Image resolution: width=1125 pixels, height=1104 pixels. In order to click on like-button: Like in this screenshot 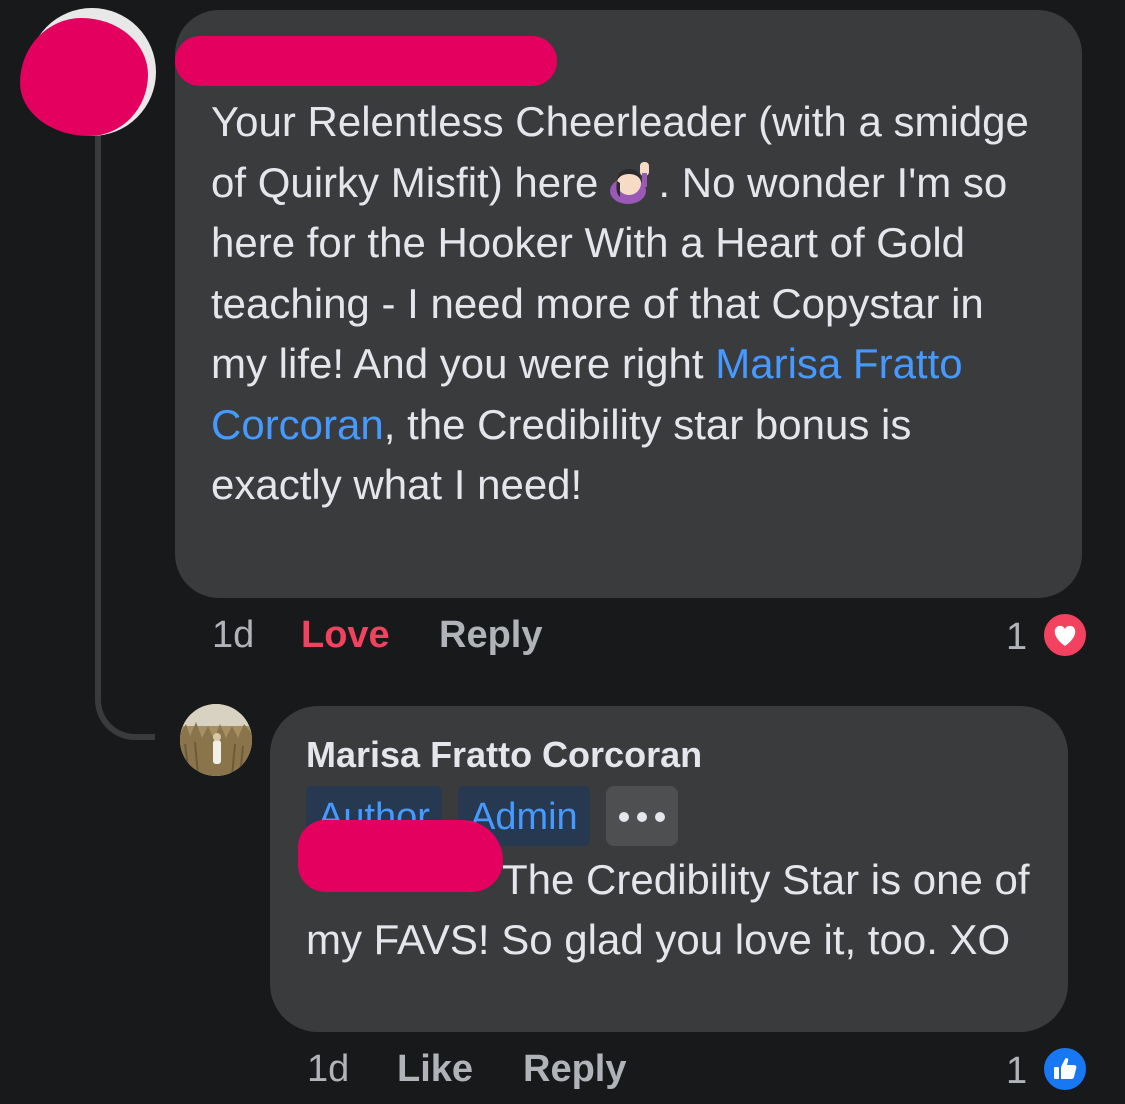, I will do `click(435, 1069)`.